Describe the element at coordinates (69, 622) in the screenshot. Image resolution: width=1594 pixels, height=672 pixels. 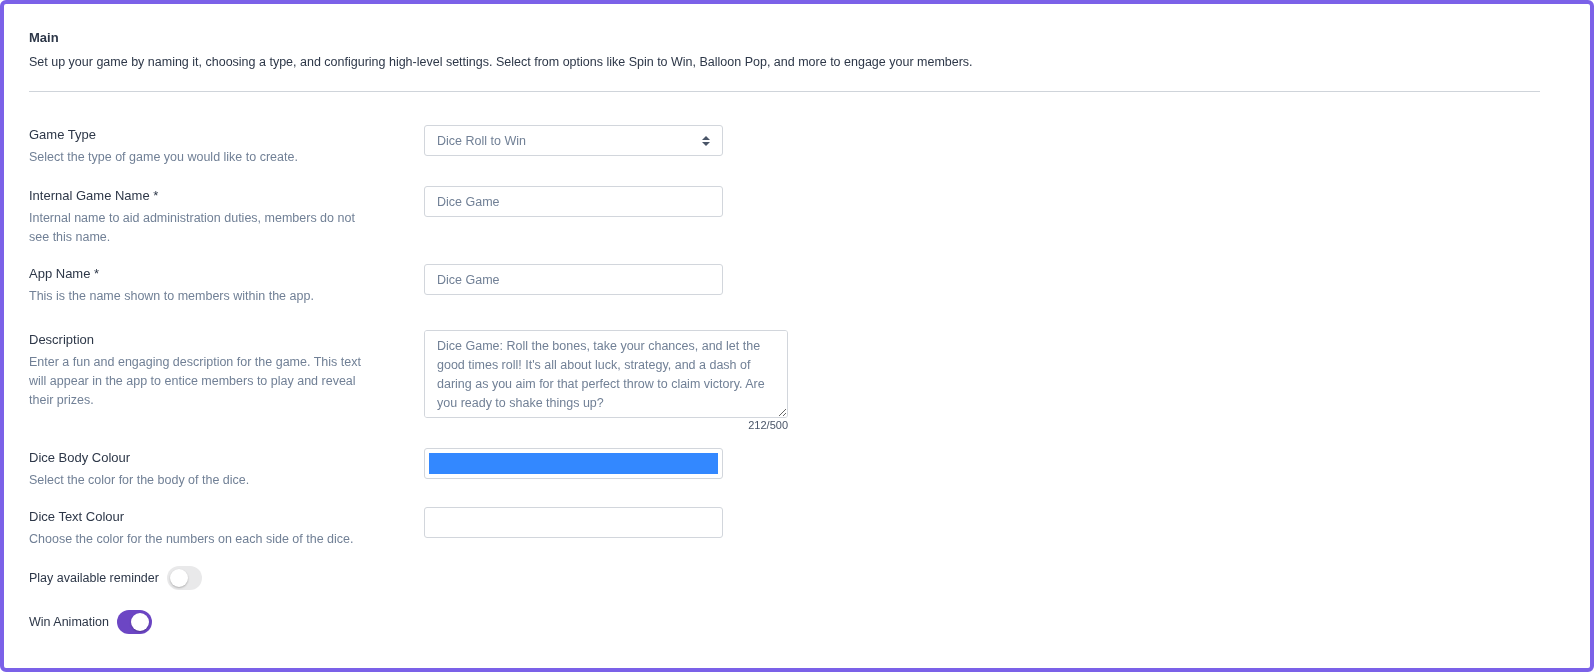
I see `toggle-label: Win Animation` at that location.